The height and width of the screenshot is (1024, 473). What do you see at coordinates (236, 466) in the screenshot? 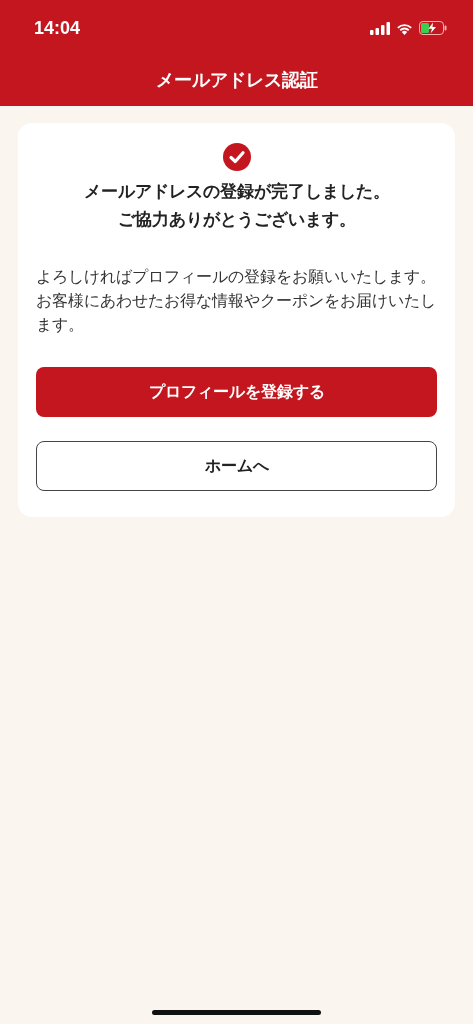
I see `home-button: ホームへ` at bounding box center [236, 466].